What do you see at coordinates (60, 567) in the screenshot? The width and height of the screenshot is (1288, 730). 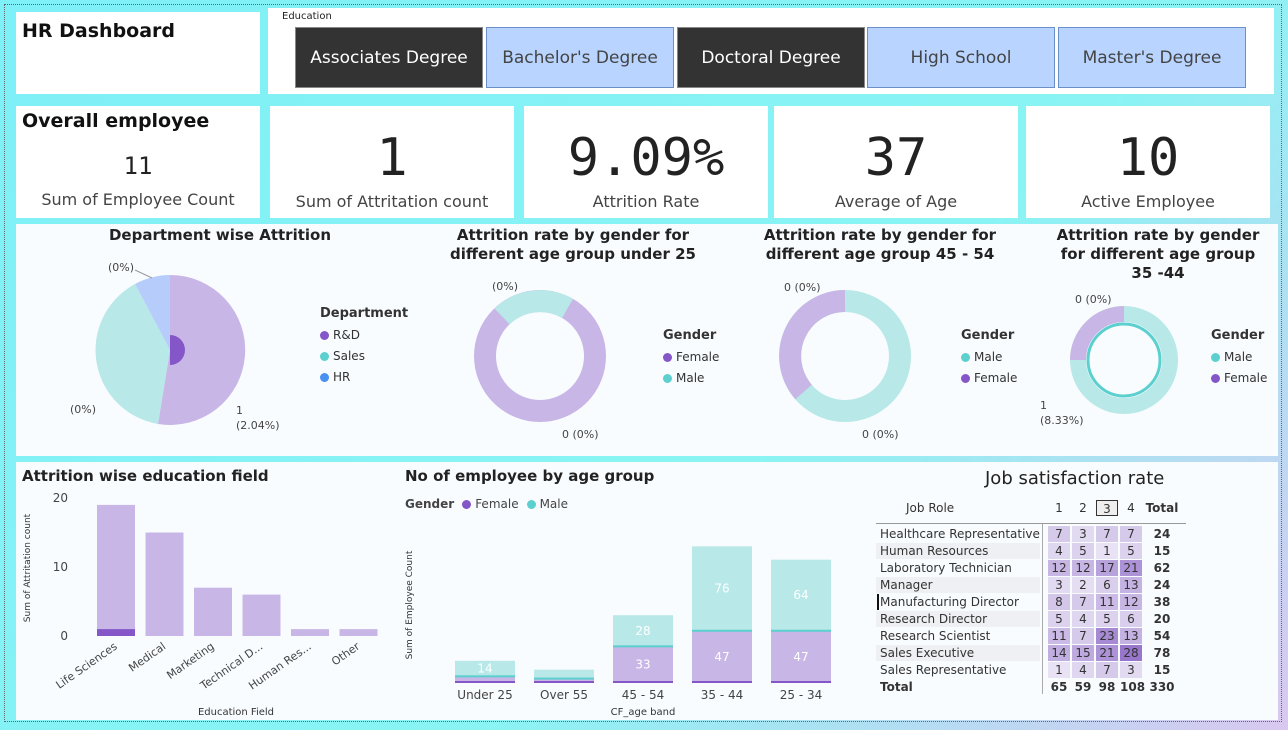 I see `y-tick-label: 10` at bounding box center [60, 567].